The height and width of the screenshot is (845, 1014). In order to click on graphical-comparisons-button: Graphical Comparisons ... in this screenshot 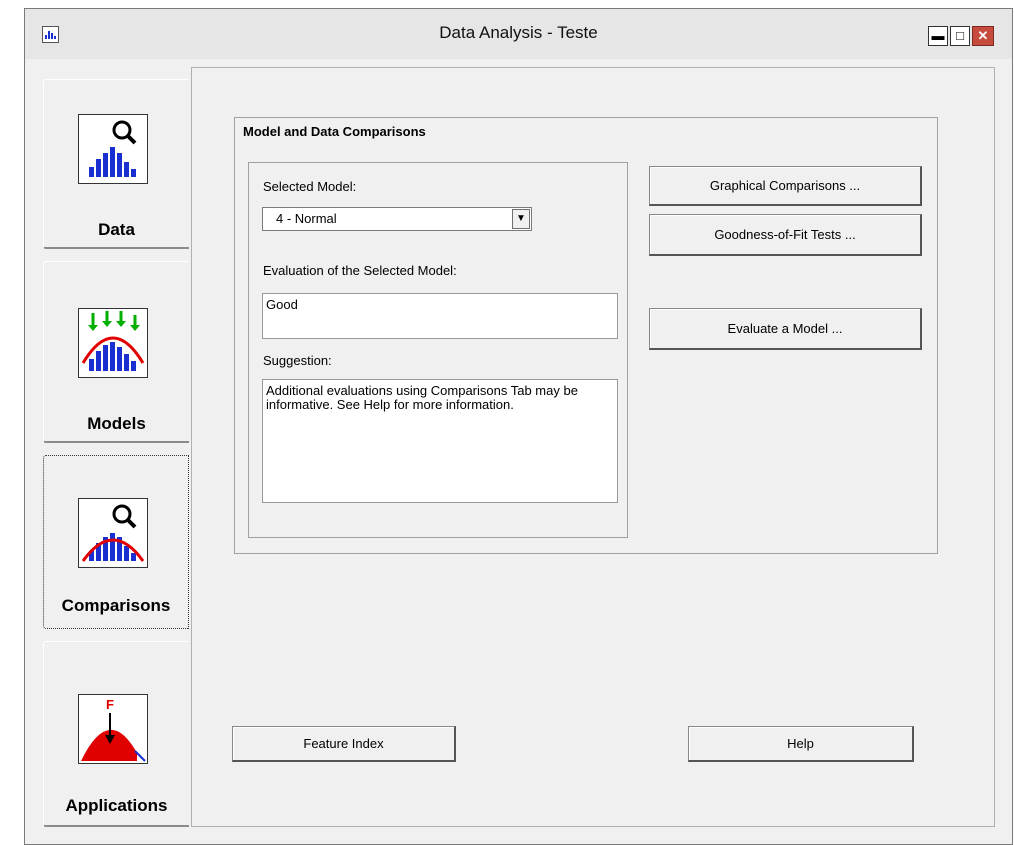, I will do `click(785, 186)`.